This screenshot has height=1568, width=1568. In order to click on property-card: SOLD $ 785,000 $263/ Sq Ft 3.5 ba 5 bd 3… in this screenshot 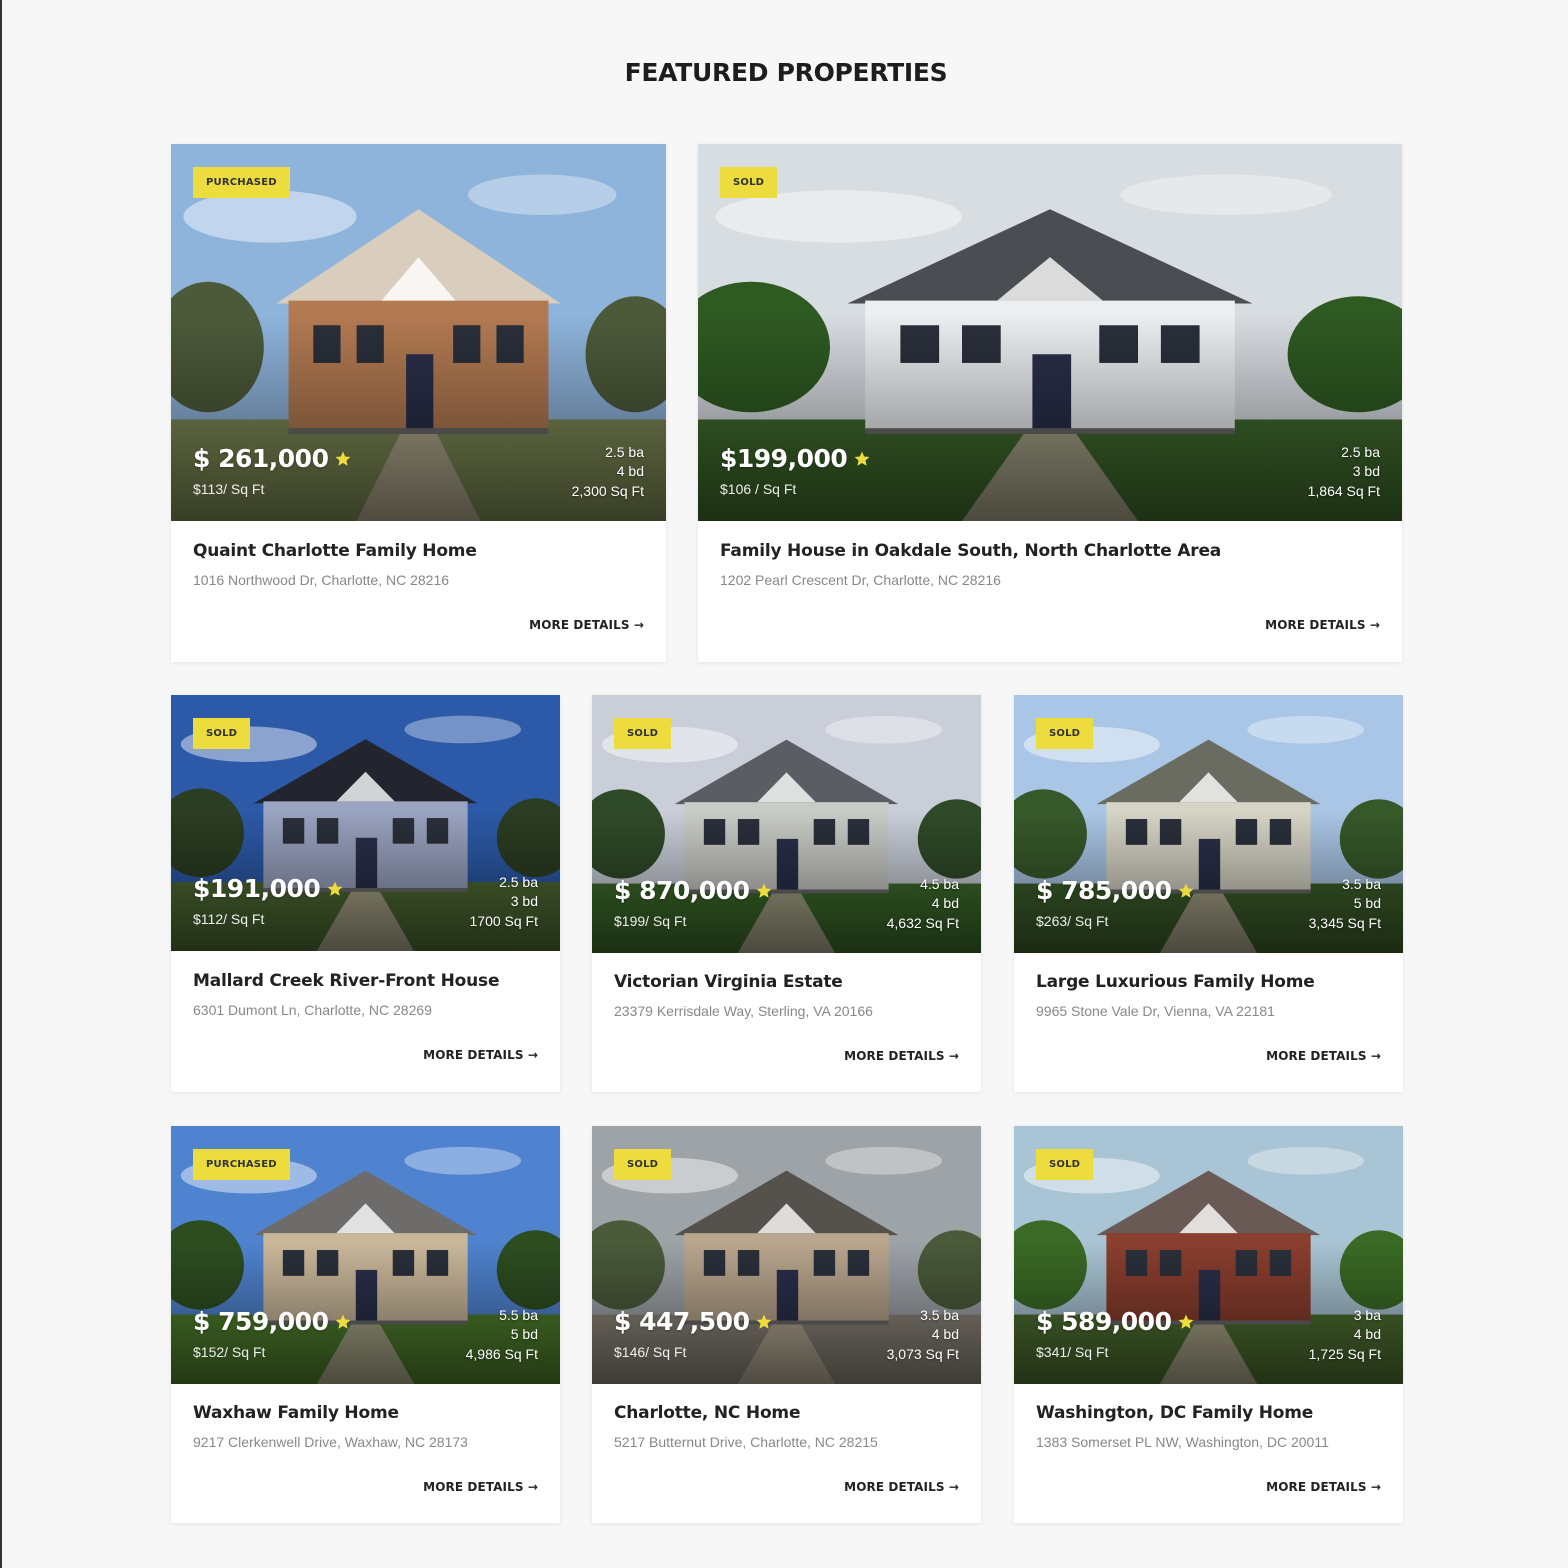, I will do `click(1208, 893)`.